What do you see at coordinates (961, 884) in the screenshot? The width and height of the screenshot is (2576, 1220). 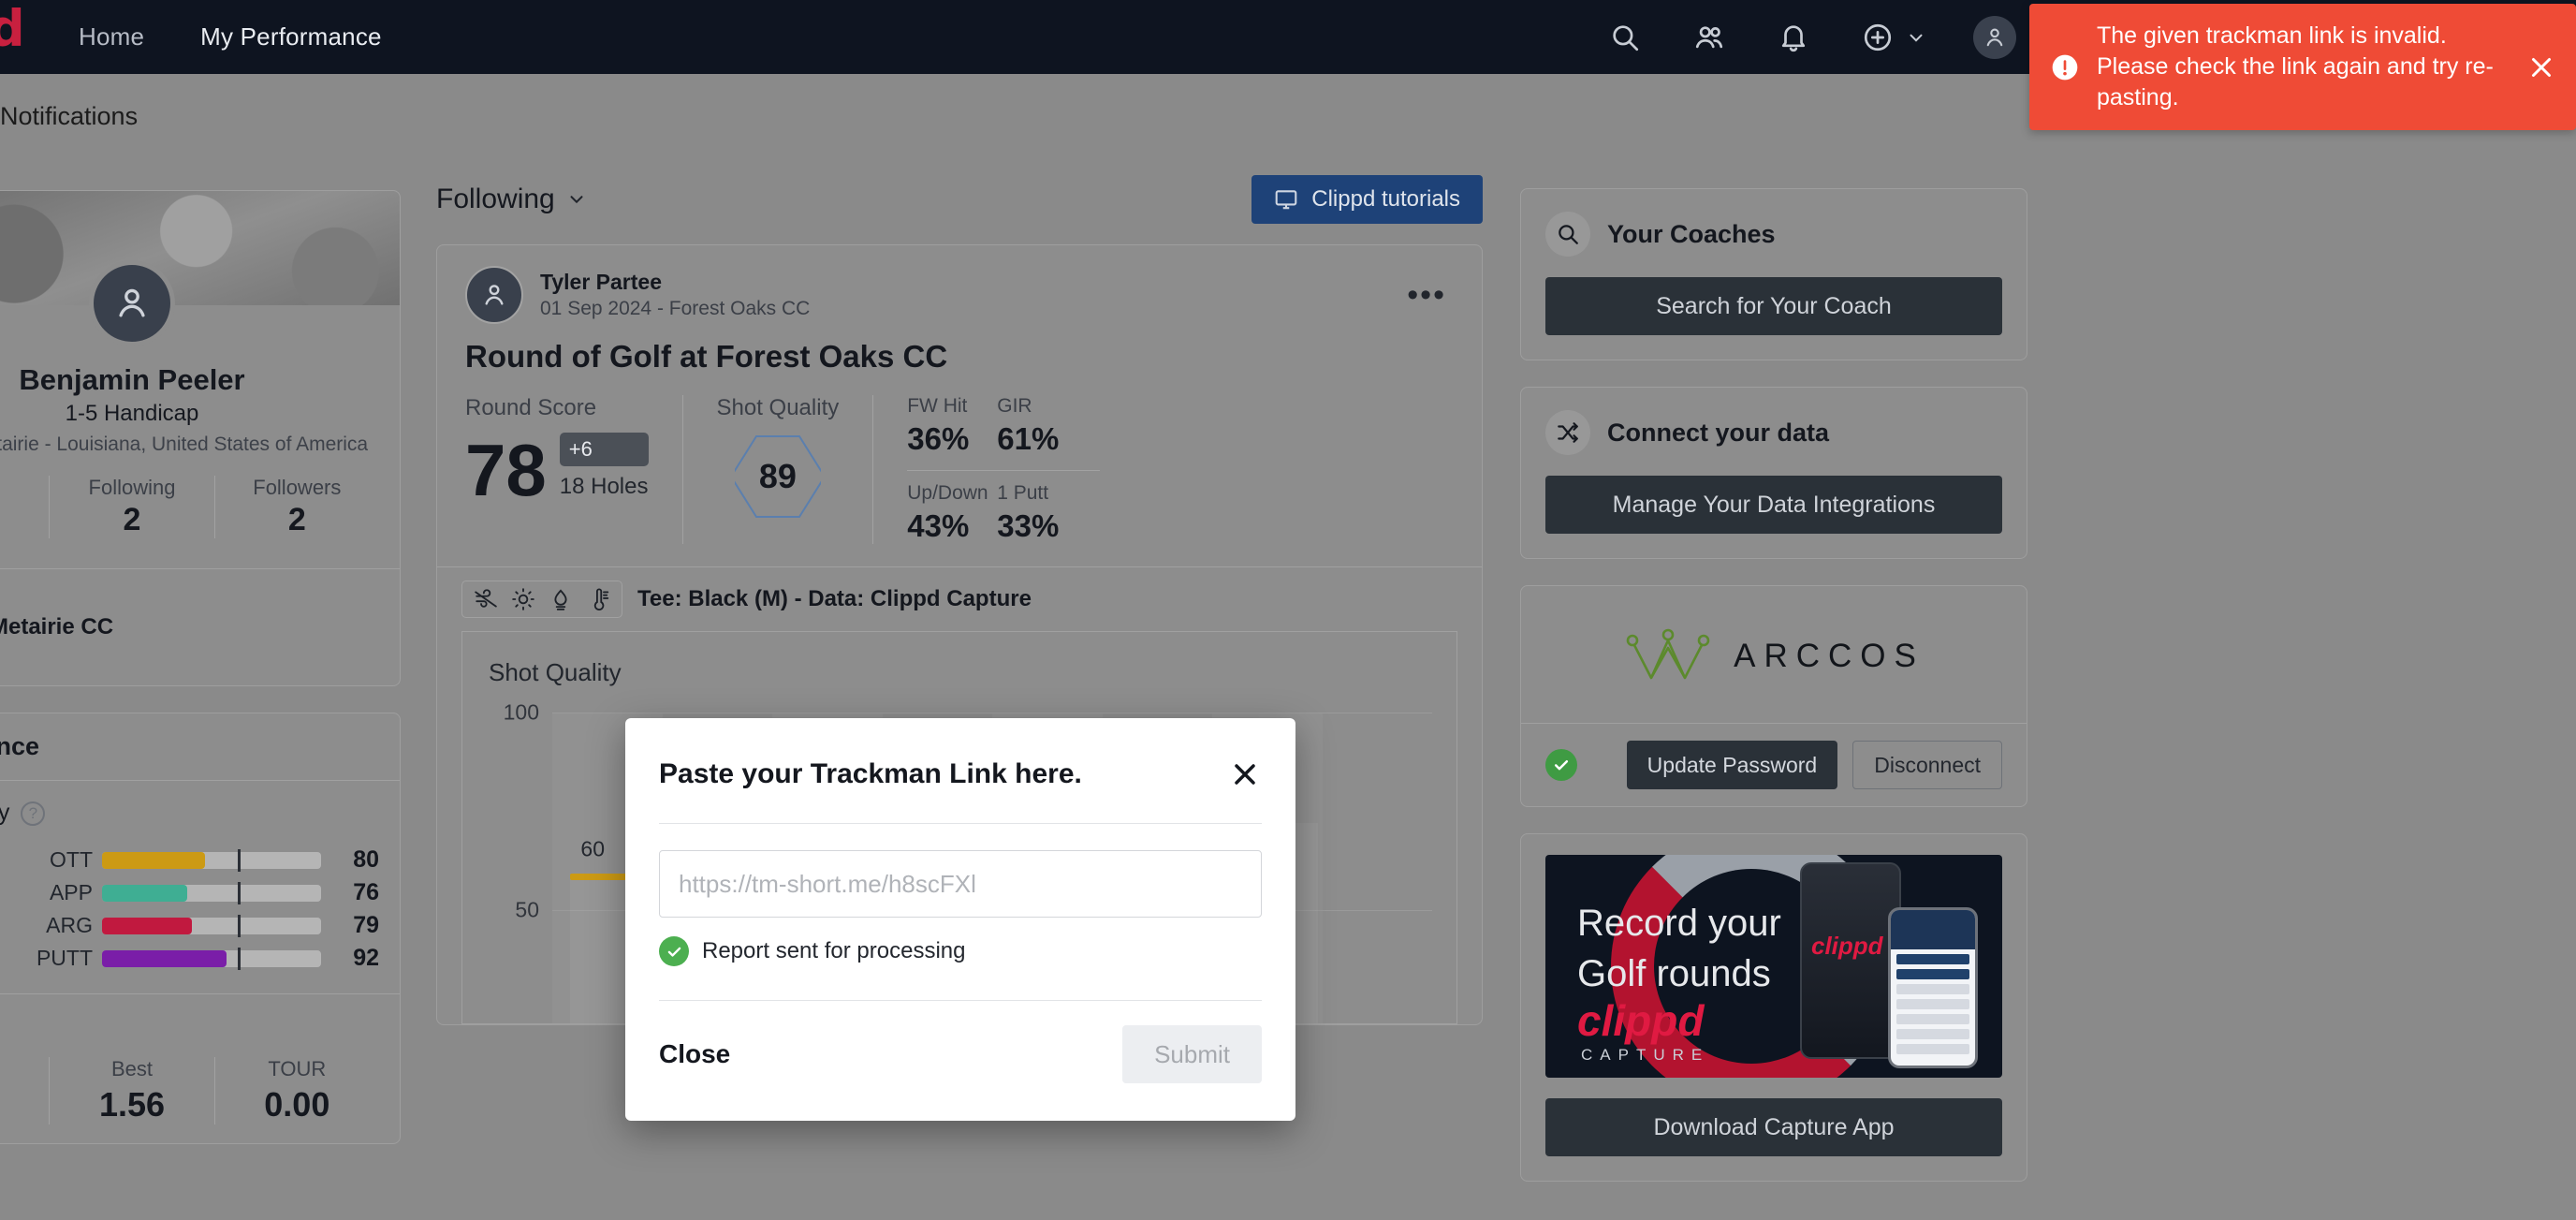 I see `trackman-link-input` at bounding box center [961, 884].